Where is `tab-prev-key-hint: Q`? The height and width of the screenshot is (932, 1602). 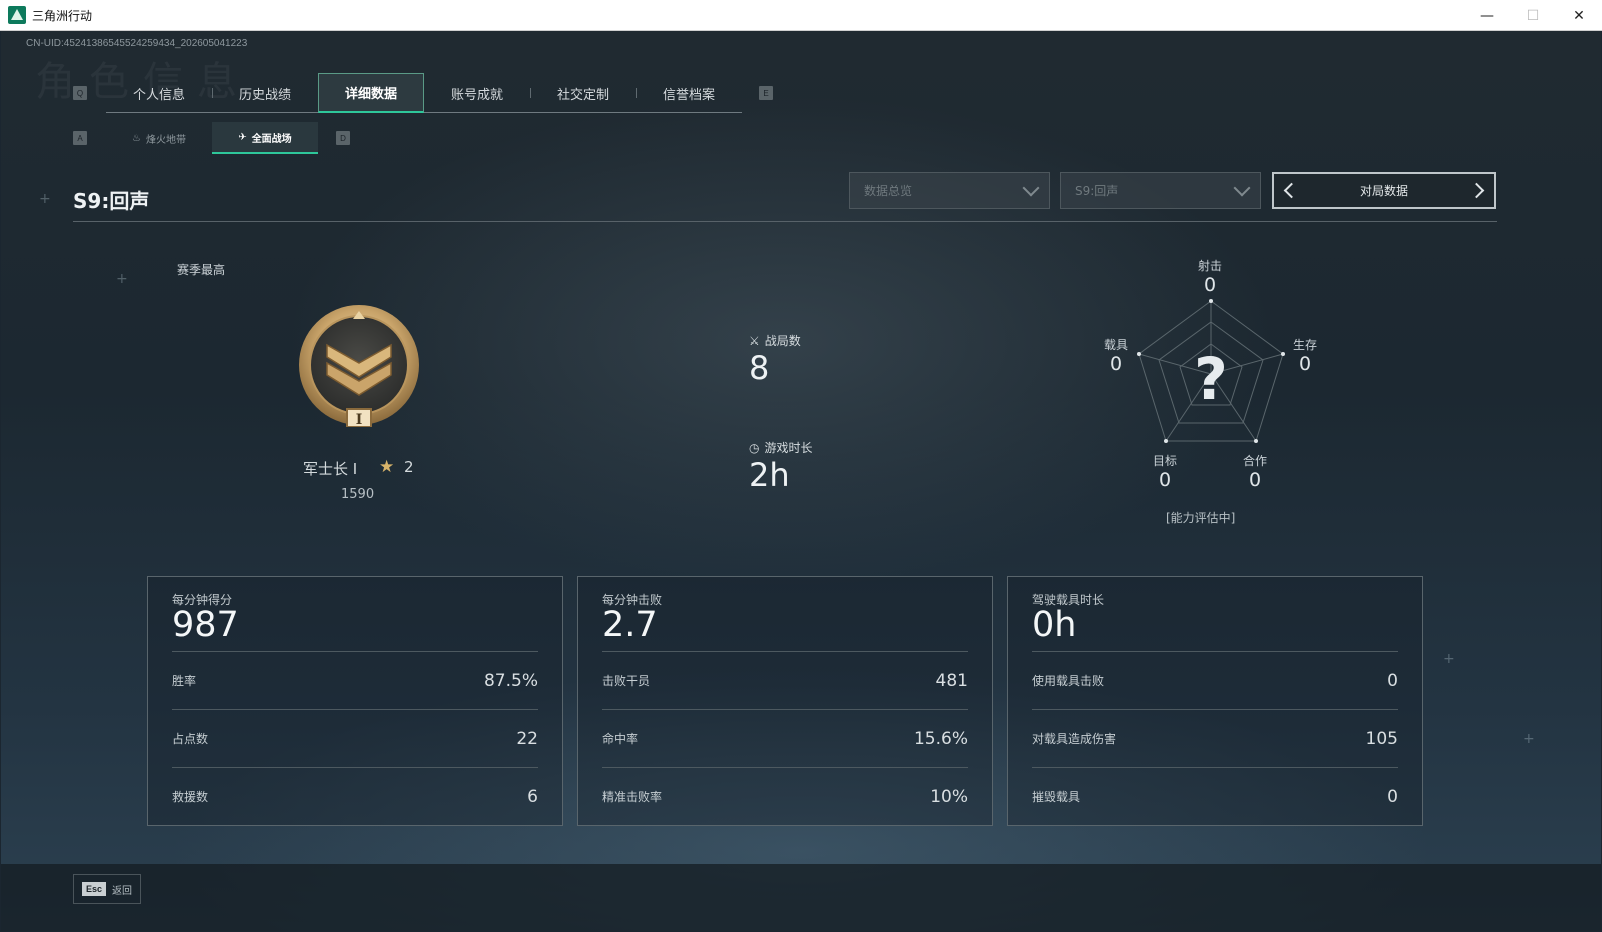
tab-prev-key-hint: Q is located at coordinates (80, 93).